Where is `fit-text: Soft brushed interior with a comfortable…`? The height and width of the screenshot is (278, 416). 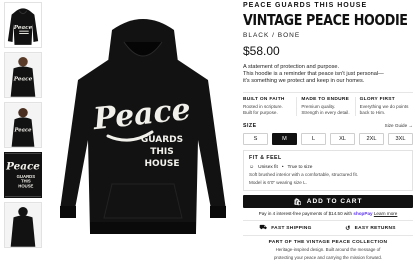 fit-text: Soft brushed interior with a comfortable… is located at coordinates (304, 174).